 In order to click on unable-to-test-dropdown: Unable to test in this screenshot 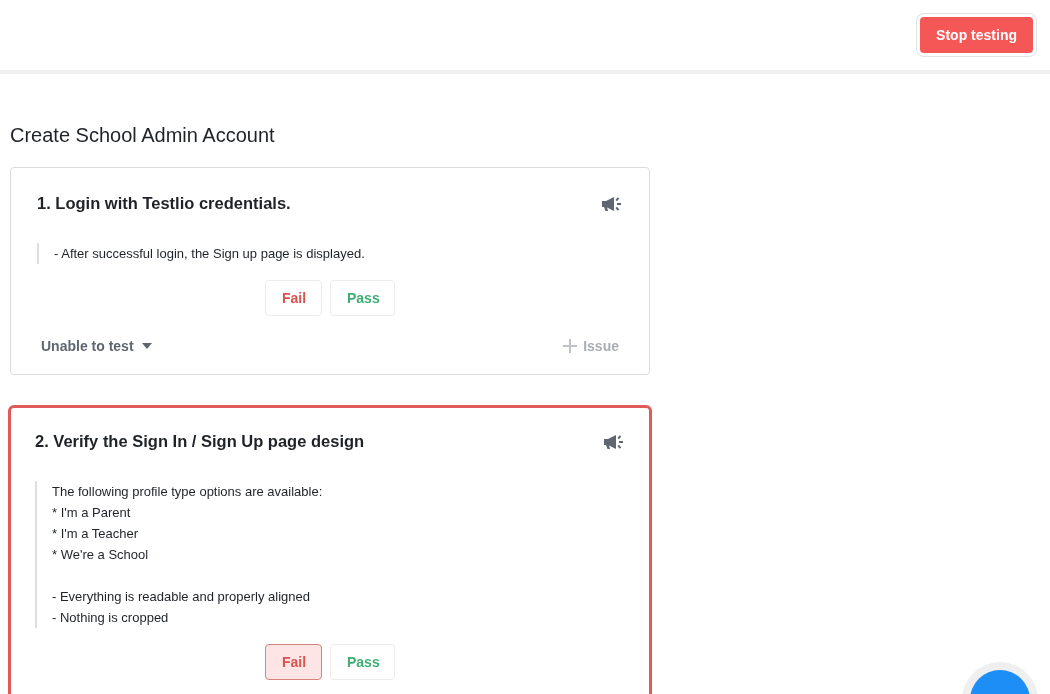, I will do `click(96, 346)`.